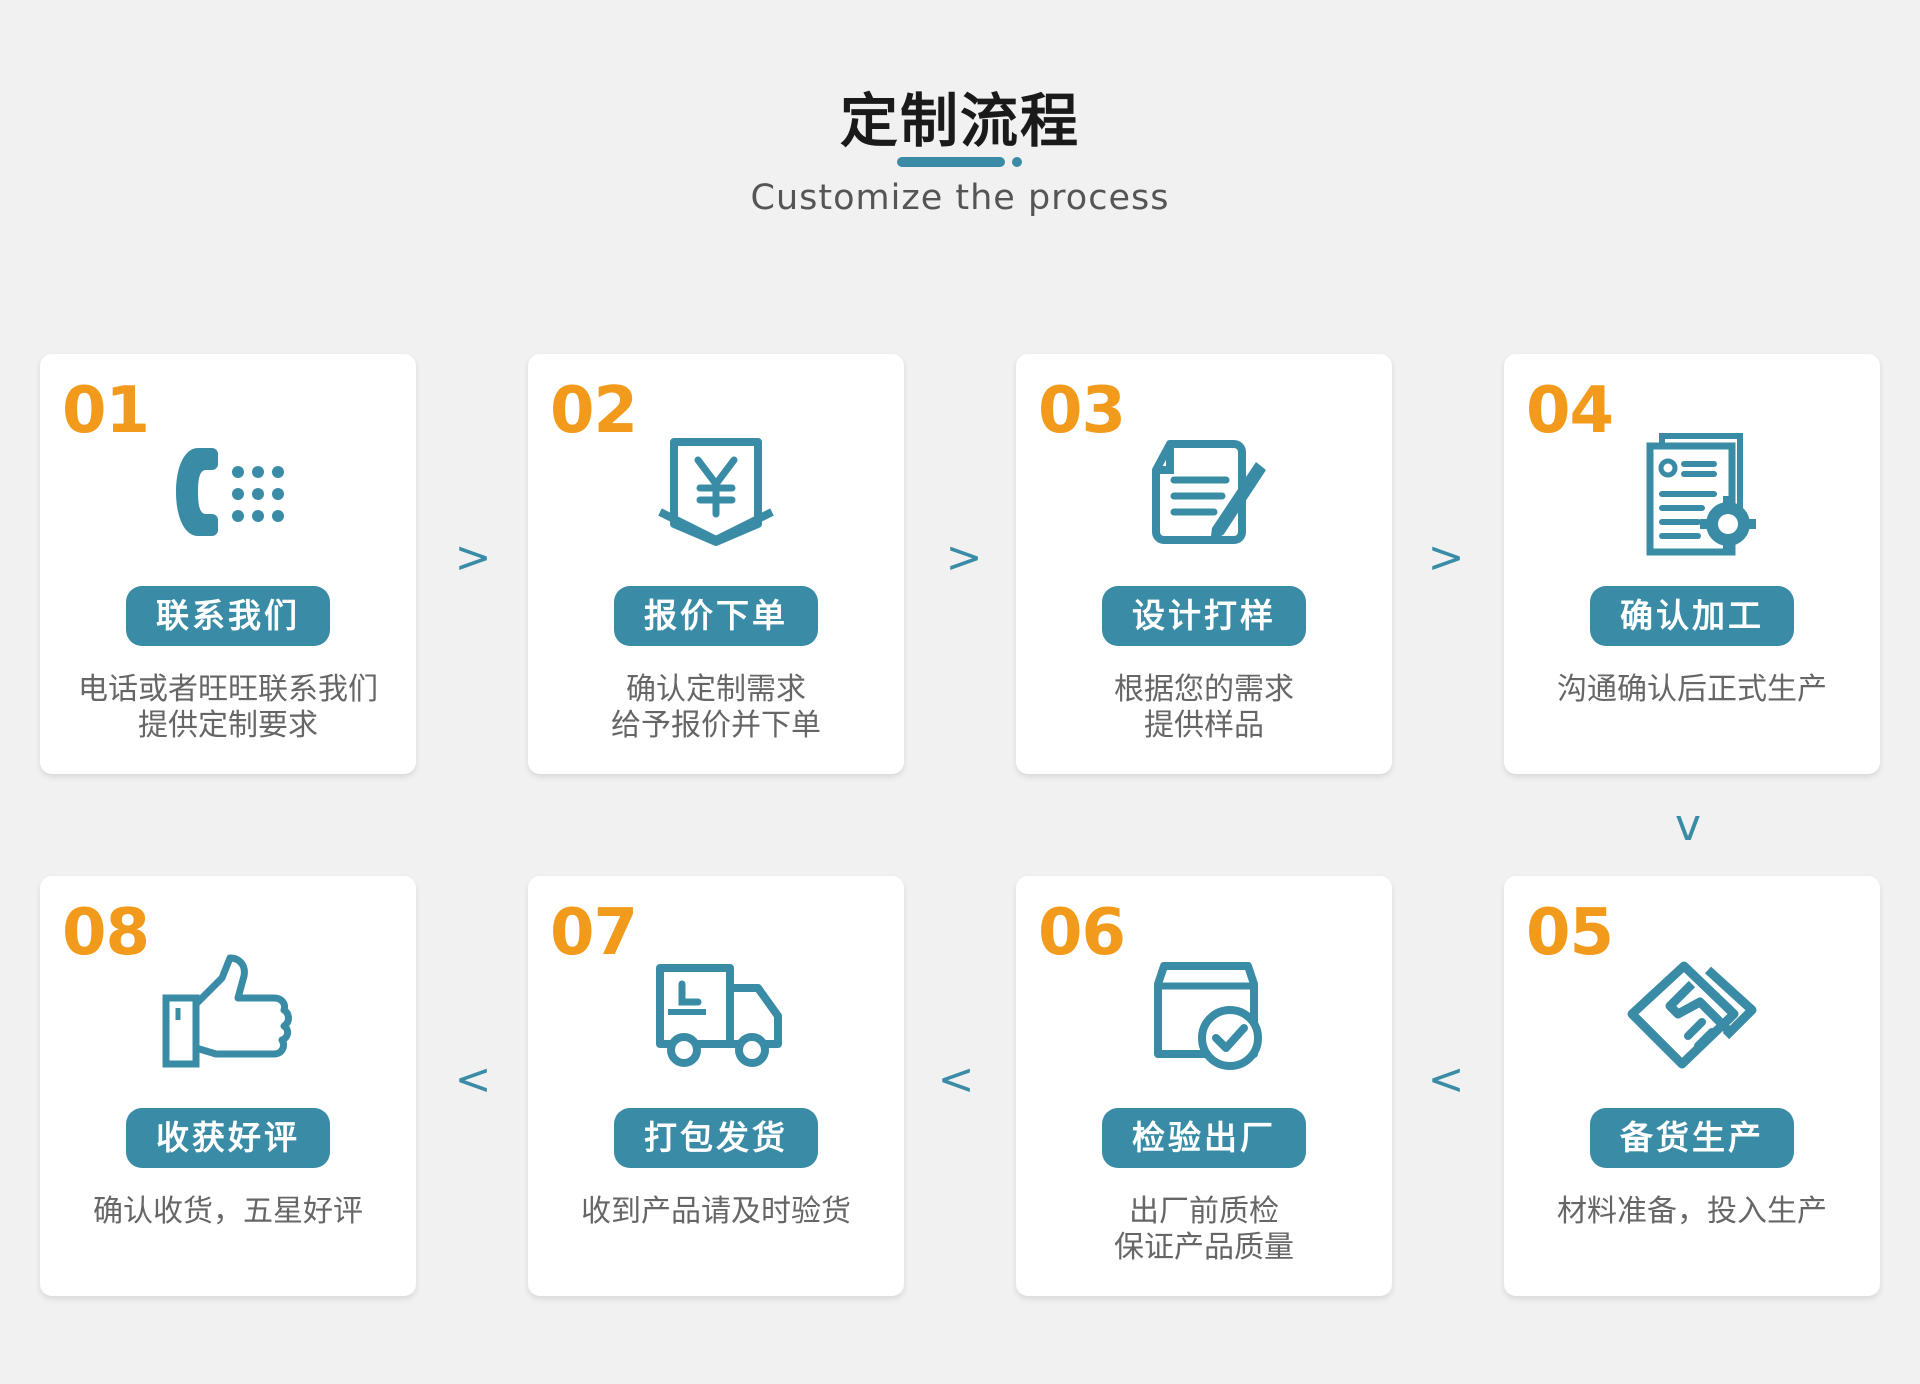  Describe the element at coordinates (716, 492) in the screenshot. I see `yen-icon` at that location.